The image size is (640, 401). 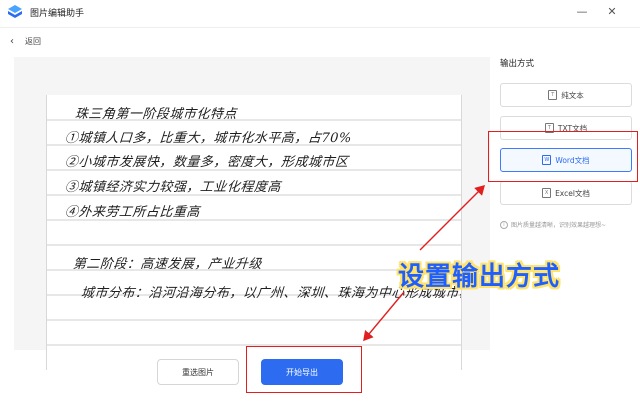 What do you see at coordinates (156, 114) in the screenshot?
I see `handwriting-line: 珠三角第一阶段城市化特点` at bounding box center [156, 114].